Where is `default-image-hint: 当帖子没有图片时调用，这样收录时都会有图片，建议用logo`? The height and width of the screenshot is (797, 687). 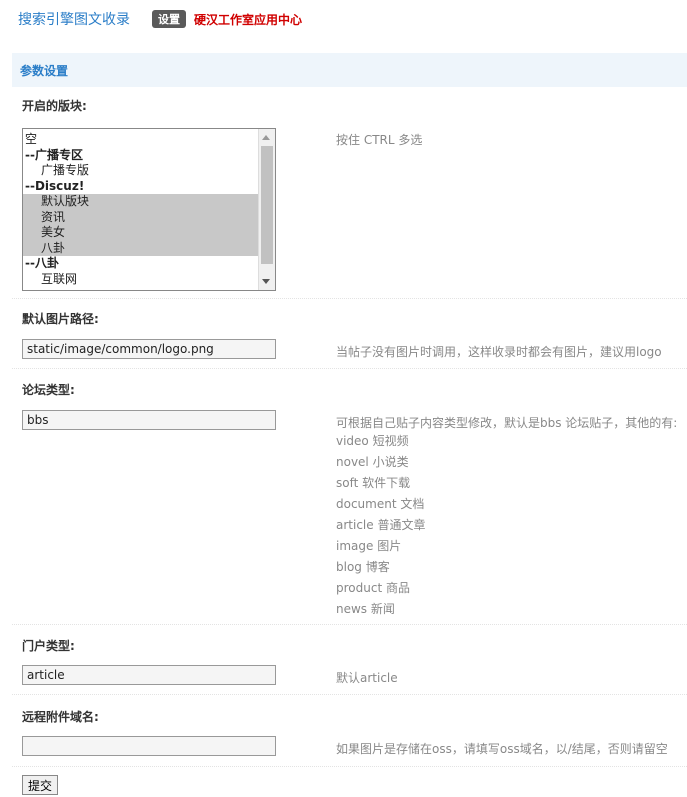
default-image-hint: 当帖子没有图片时调用，这样收录时都会有图片，建议用logo is located at coordinates (499, 352).